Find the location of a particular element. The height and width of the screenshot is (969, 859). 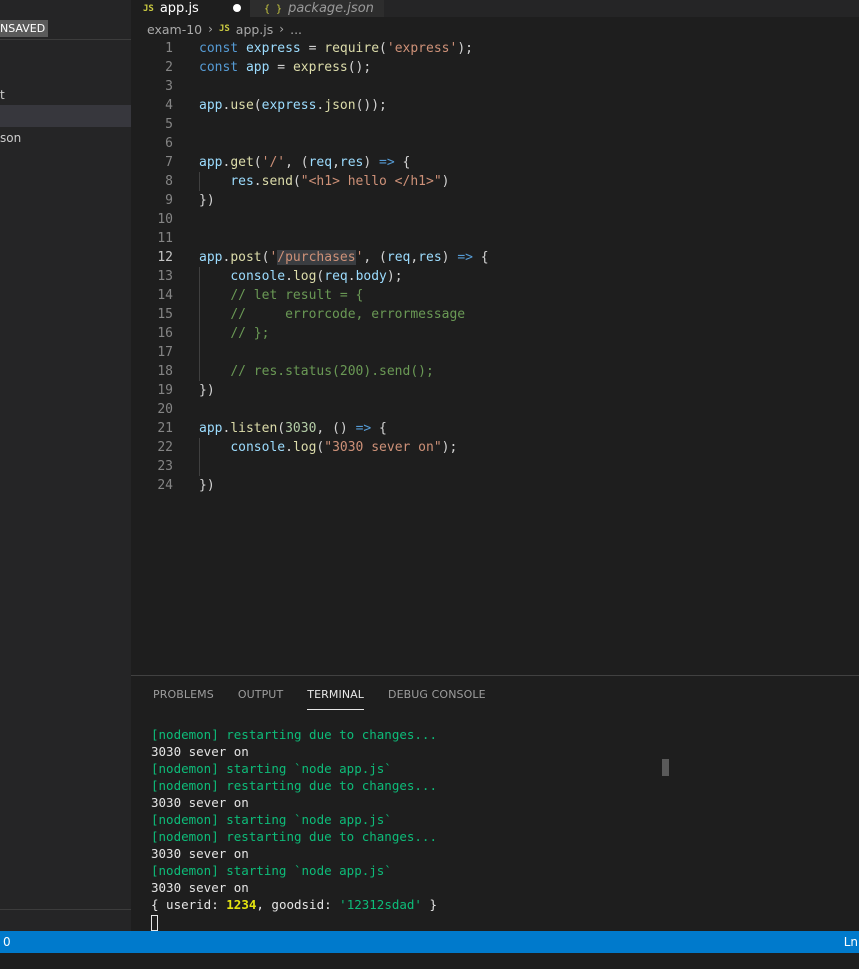

line-number: 15 is located at coordinates (165, 314).